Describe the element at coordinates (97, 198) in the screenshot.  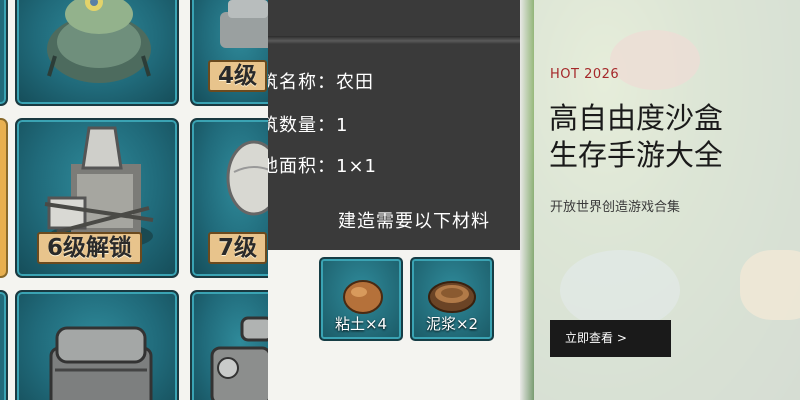
I see `building-card: 6级解锁` at that location.